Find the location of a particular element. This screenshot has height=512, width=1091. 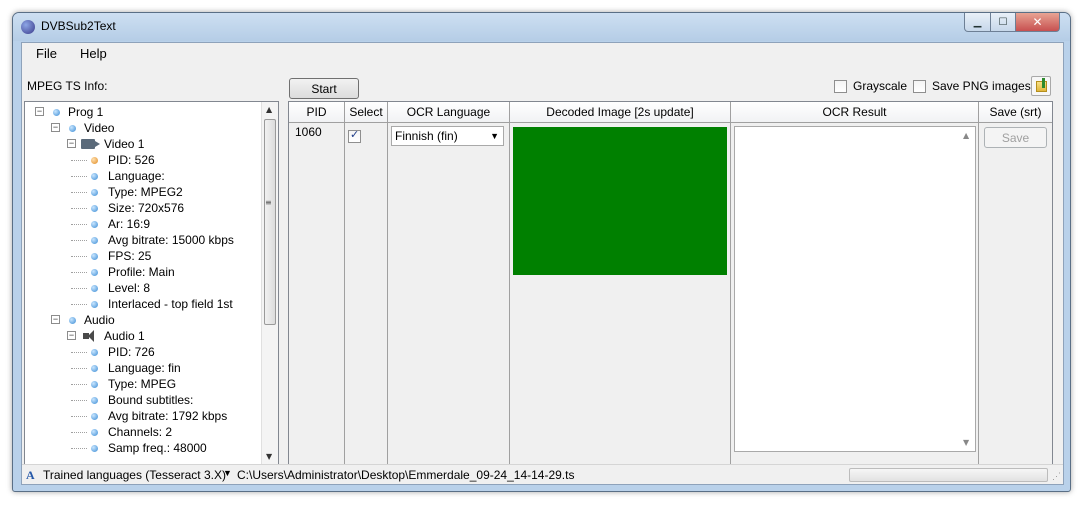

grayscale-checkbox is located at coordinates (840, 86).